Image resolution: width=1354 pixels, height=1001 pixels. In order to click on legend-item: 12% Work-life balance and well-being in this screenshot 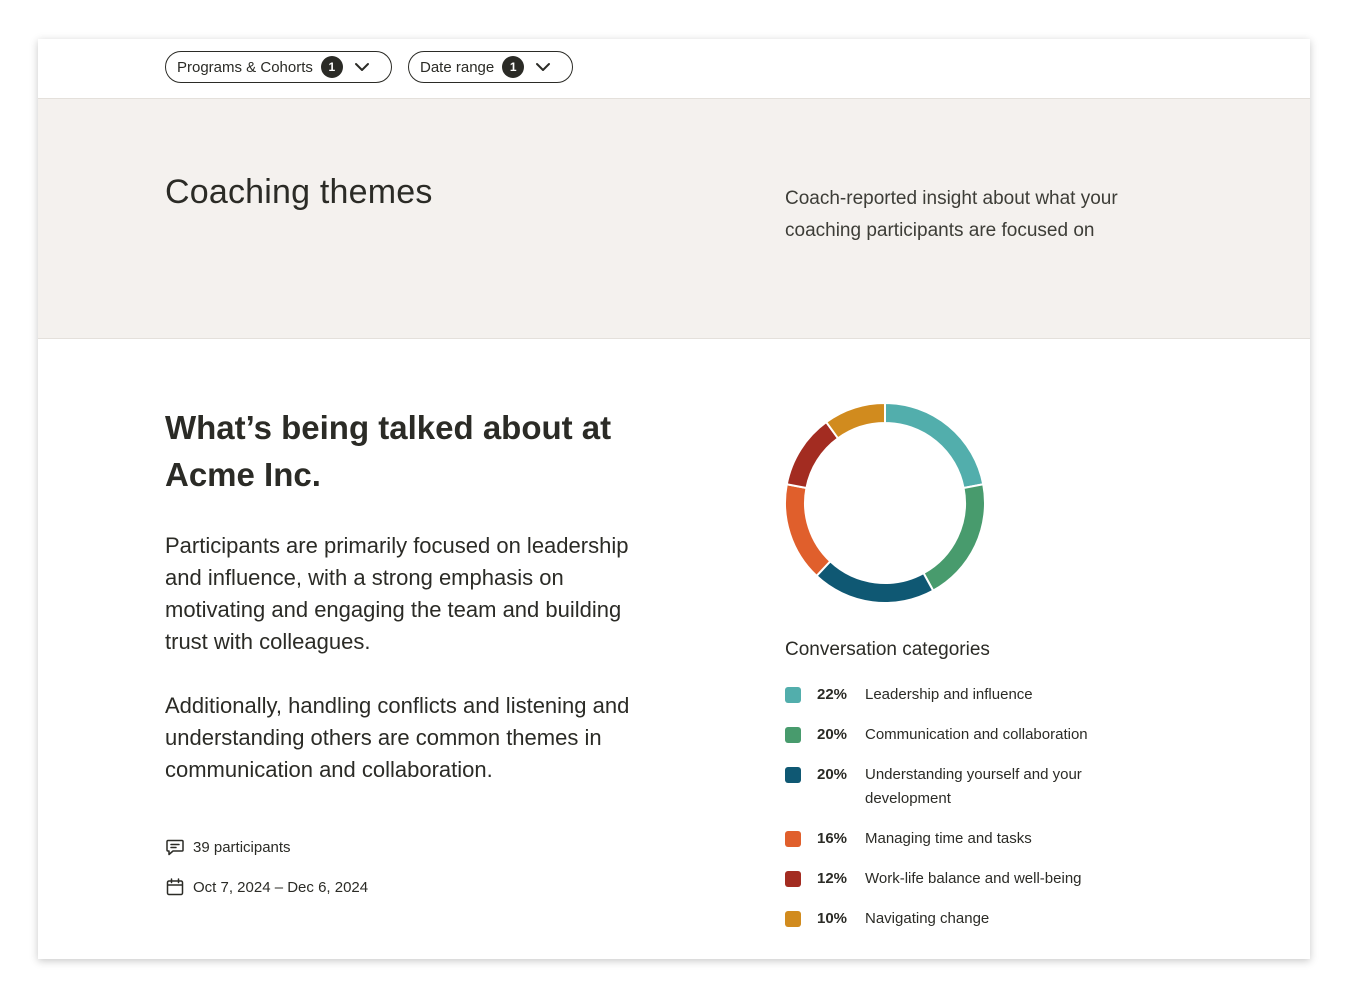, I will do `click(965, 879)`.